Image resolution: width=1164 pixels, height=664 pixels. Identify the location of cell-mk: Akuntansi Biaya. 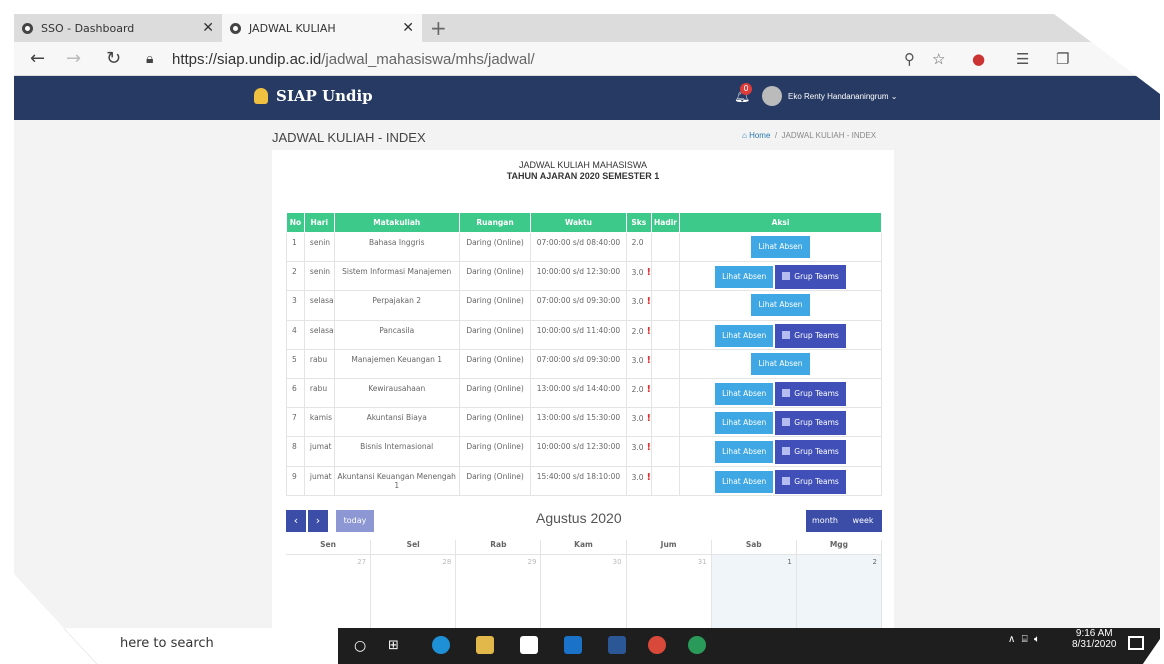
(396, 418).